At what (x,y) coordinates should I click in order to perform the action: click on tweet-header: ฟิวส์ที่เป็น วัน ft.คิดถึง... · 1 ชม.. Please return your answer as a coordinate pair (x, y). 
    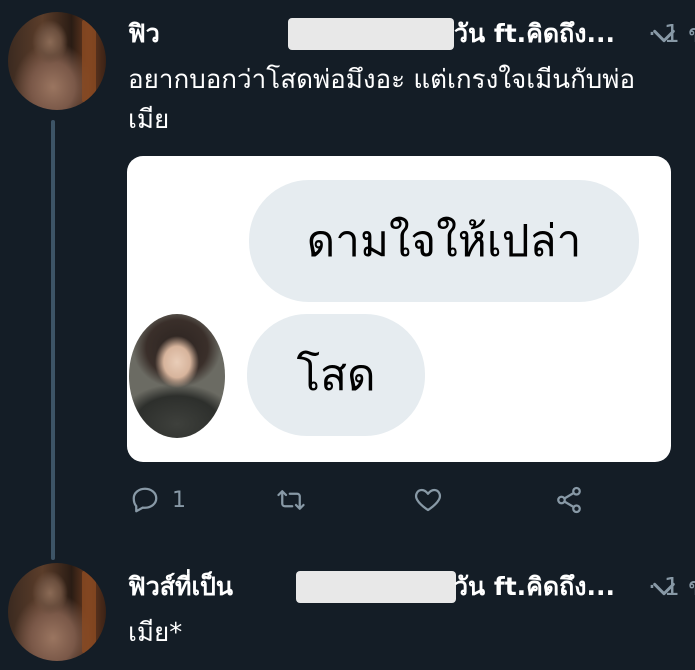
    Looking at the image, I should click on (411, 589).